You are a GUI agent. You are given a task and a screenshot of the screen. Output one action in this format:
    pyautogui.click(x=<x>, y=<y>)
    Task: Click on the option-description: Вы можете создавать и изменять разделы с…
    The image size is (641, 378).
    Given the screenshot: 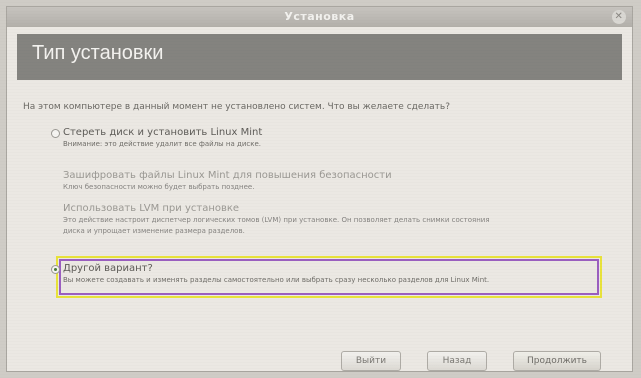 What is the action you would take?
    pyautogui.click(x=276, y=280)
    